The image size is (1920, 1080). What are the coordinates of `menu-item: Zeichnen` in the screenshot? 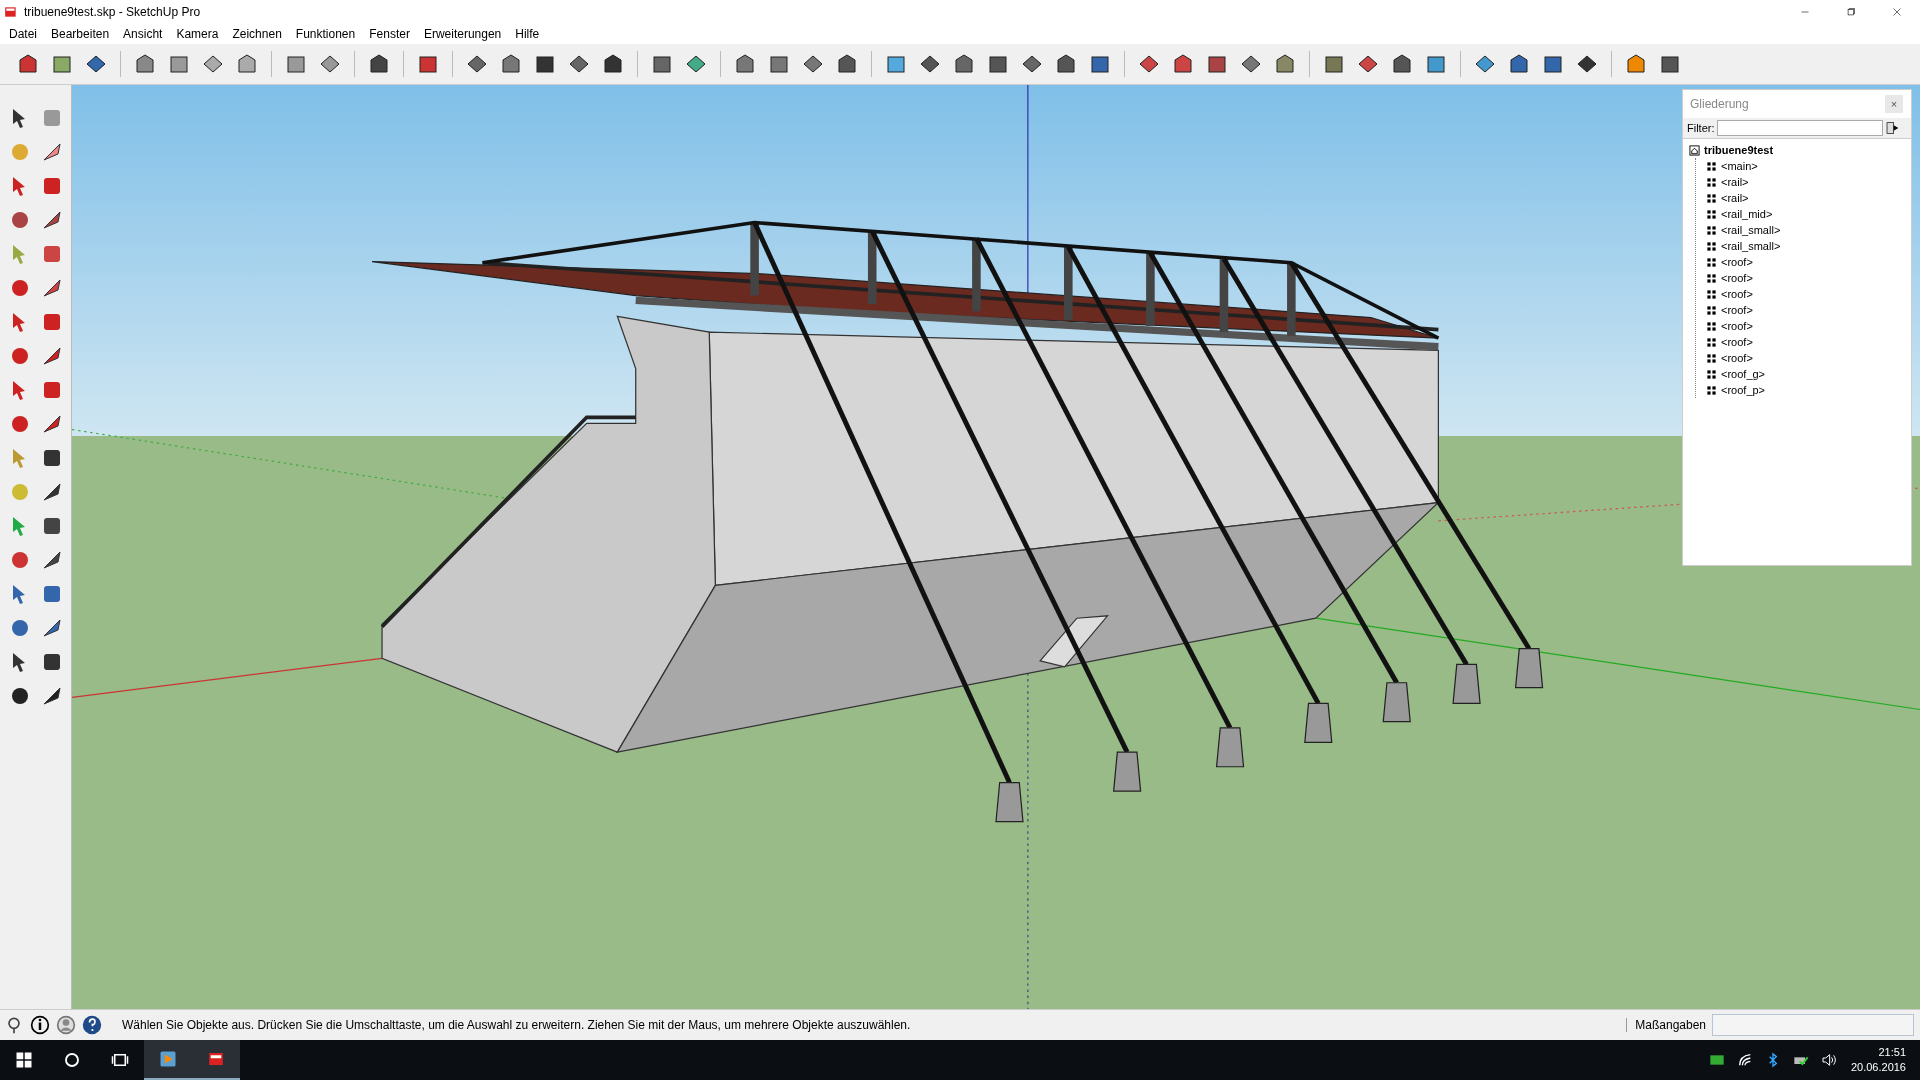 It's located at (257, 34).